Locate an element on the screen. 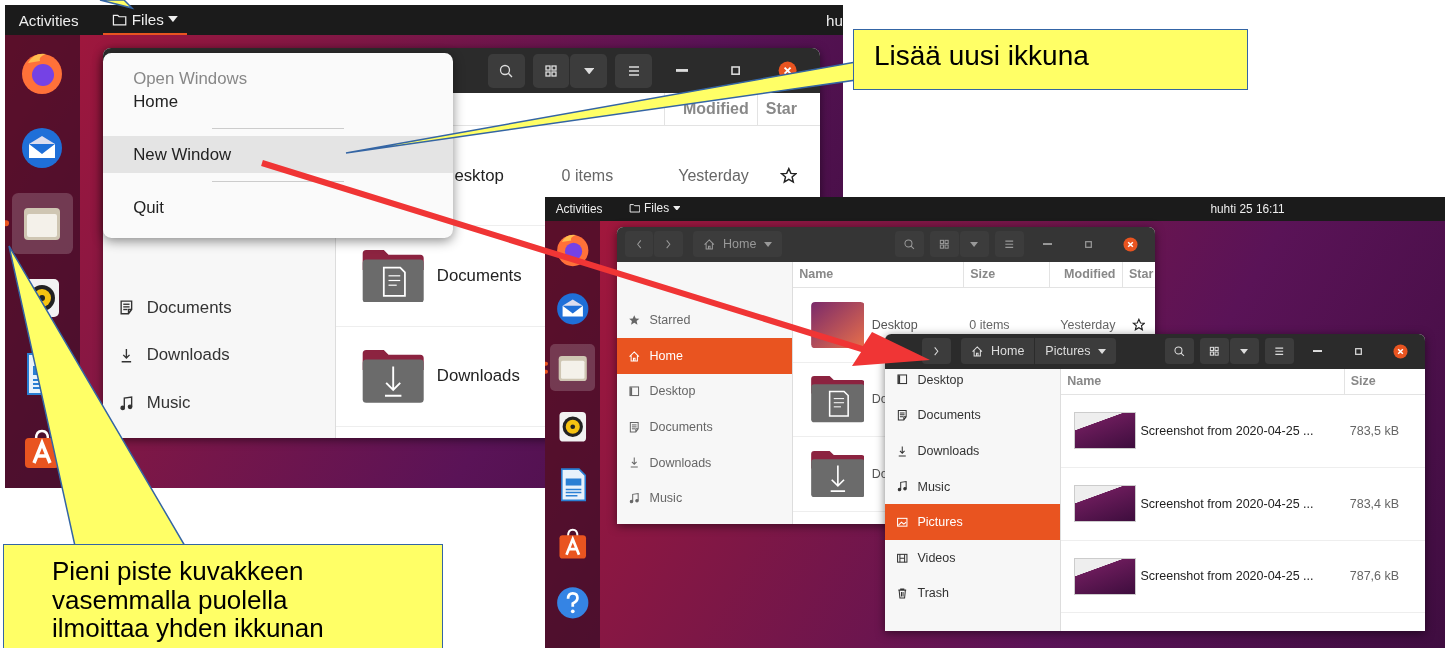 The width and height of the screenshot is (1453, 648). trash-icon is located at coordinates (902, 593).